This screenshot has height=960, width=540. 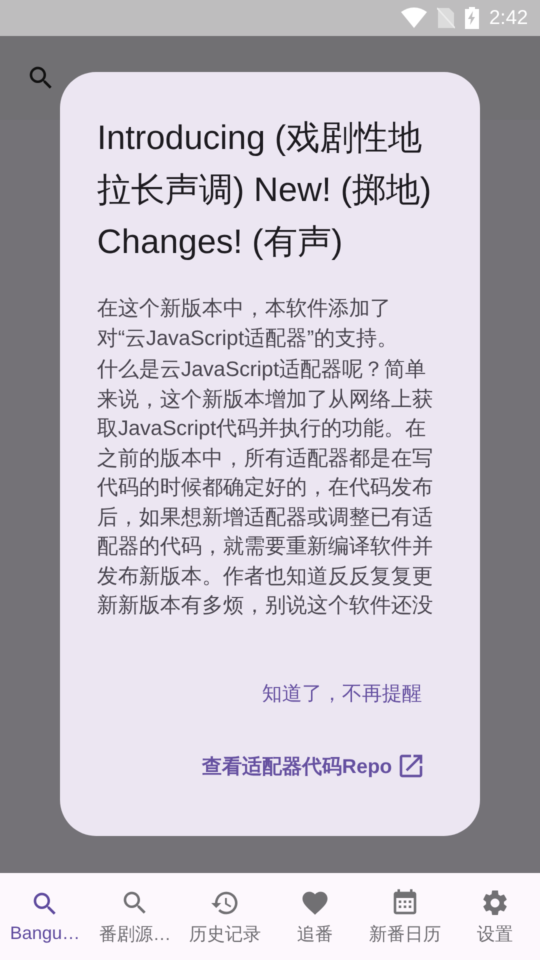 What do you see at coordinates (508, 18) in the screenshot?
I see `clock-time: 2:42` at bounding box center [508, 18].